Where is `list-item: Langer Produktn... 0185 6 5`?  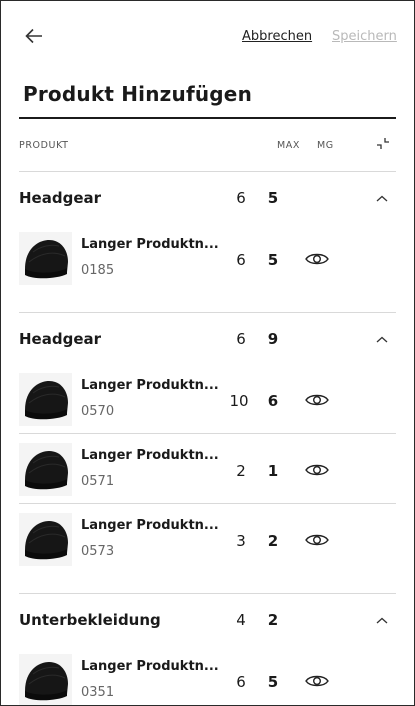 list-item: Langer Produktn... 0185 6 5 is located at coordinates (207, 259).